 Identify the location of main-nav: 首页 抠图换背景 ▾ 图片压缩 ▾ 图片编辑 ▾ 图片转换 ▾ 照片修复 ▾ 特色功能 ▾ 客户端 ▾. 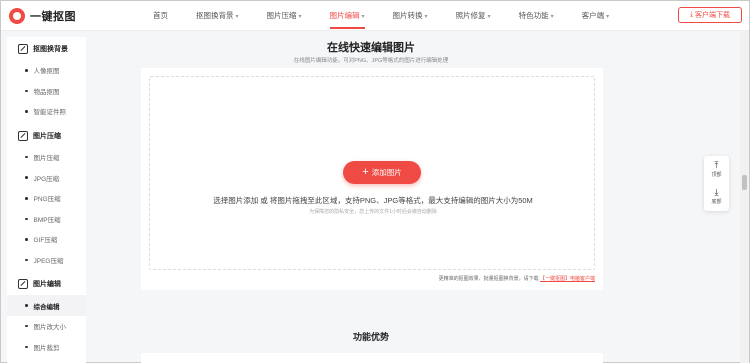
(381, 16).